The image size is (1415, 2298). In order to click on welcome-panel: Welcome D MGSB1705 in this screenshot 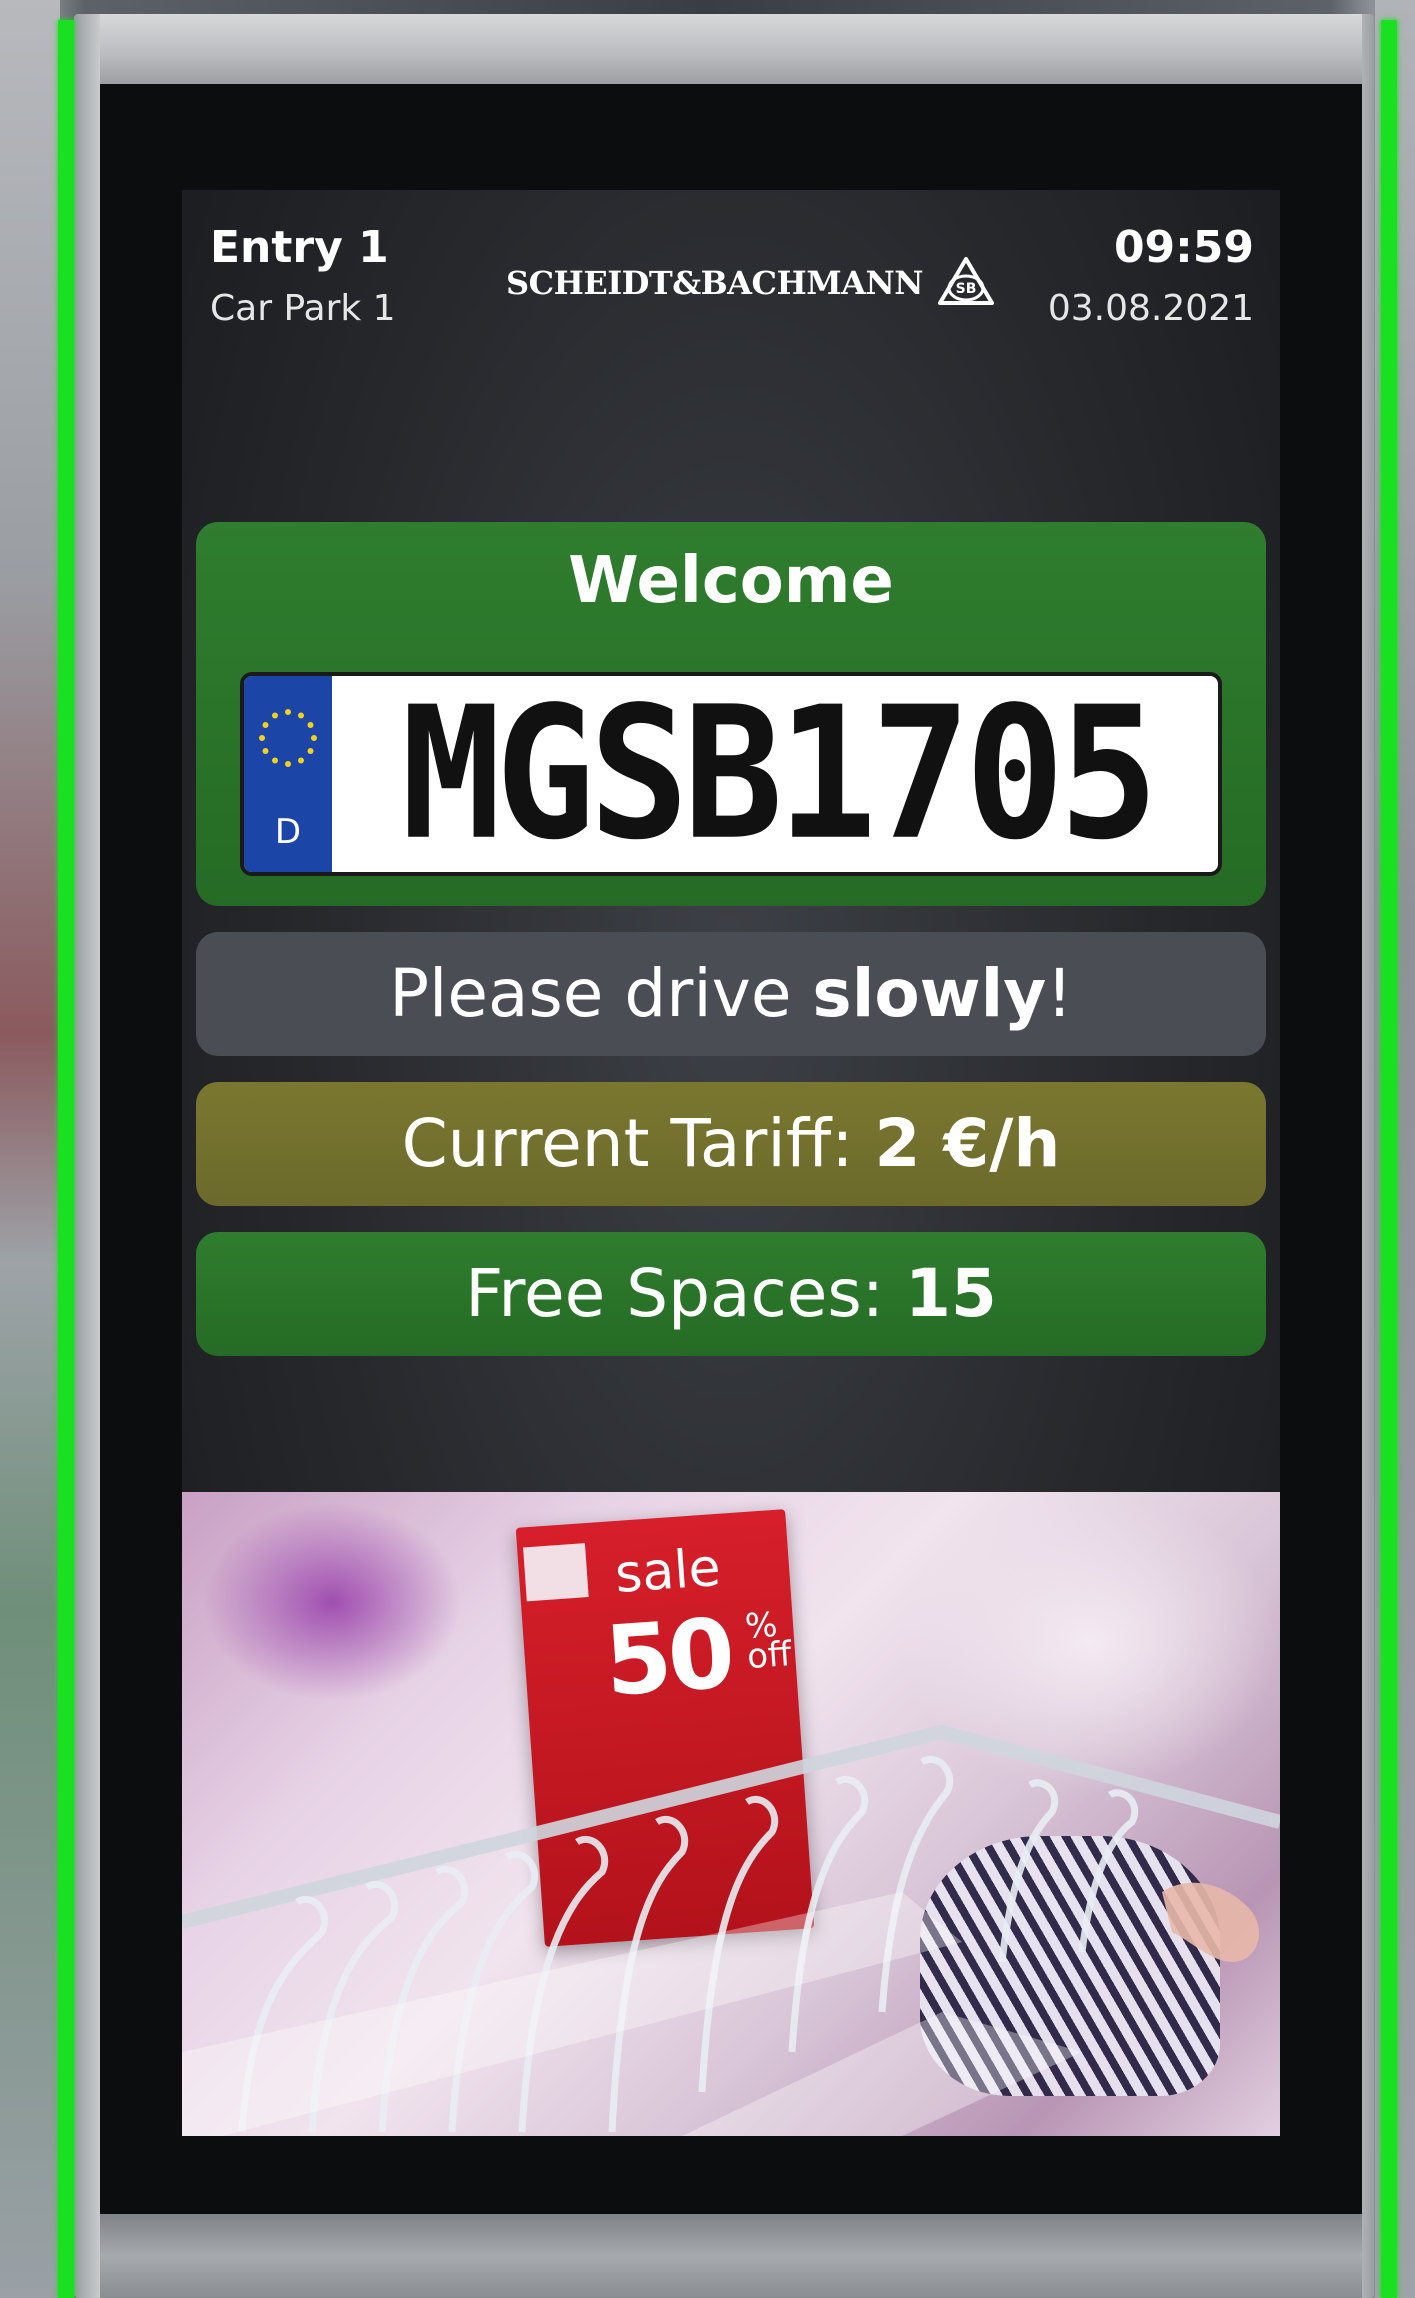, I will do `click(731, 714)`.